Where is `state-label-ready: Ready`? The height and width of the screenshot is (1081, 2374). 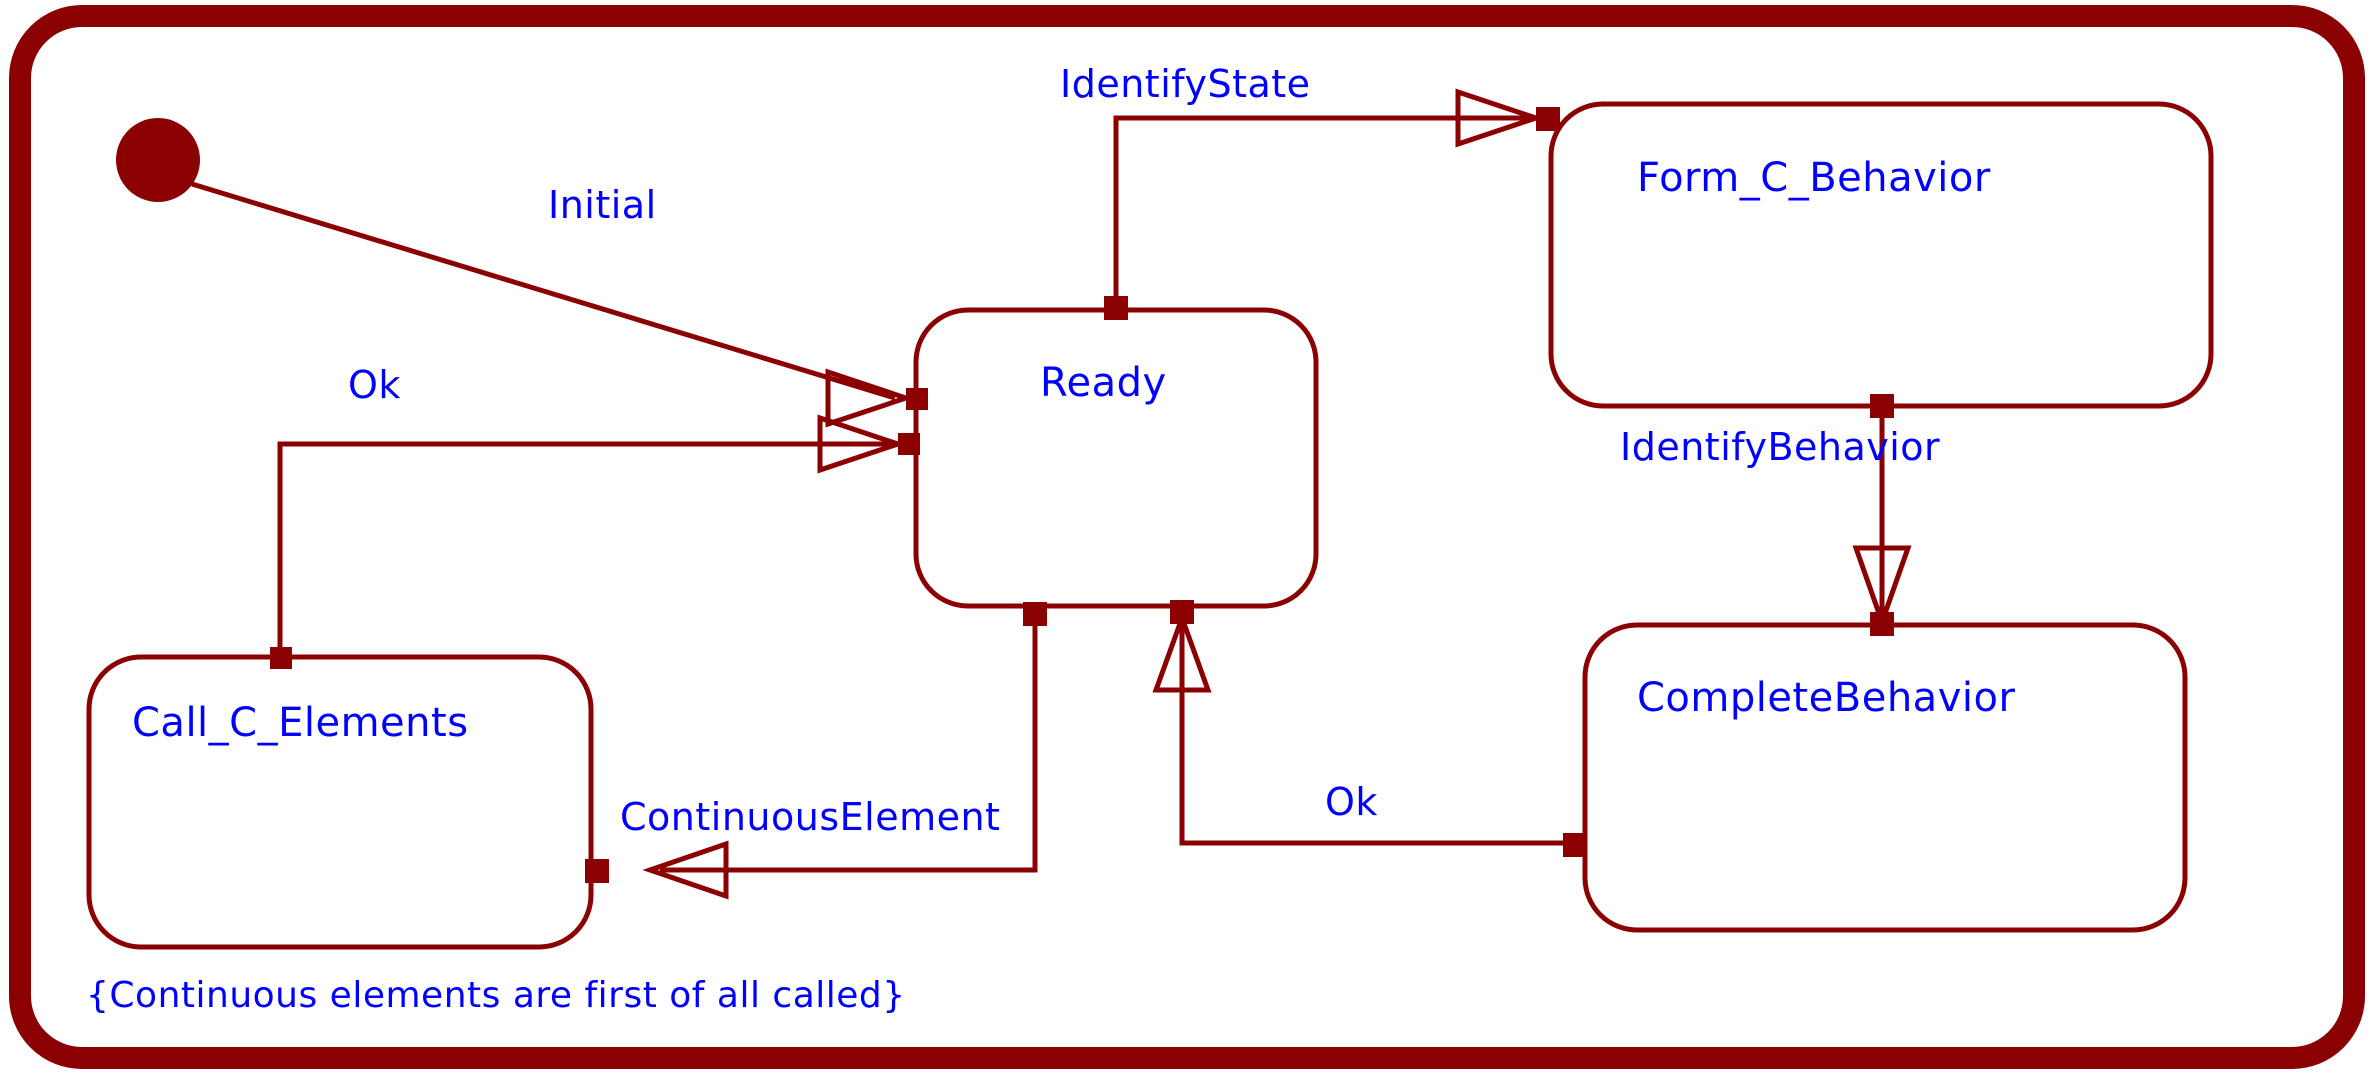 state-label-ready: Ready is located at coordinates (1103, 383).